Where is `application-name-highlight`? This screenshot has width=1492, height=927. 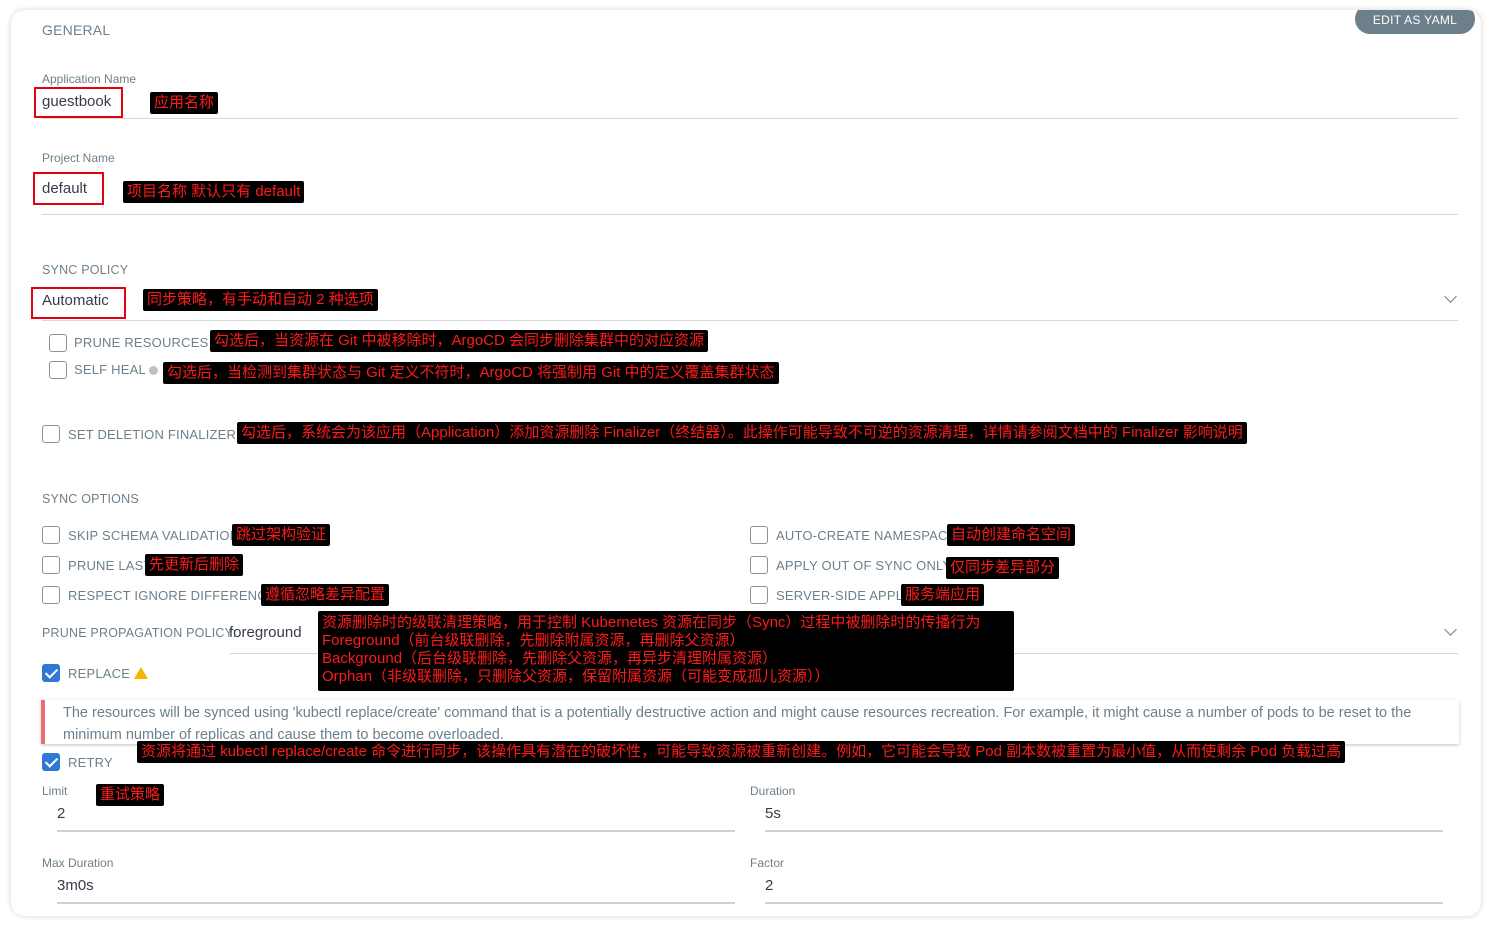
application-name-highlight is located at coordinates (78, 102).